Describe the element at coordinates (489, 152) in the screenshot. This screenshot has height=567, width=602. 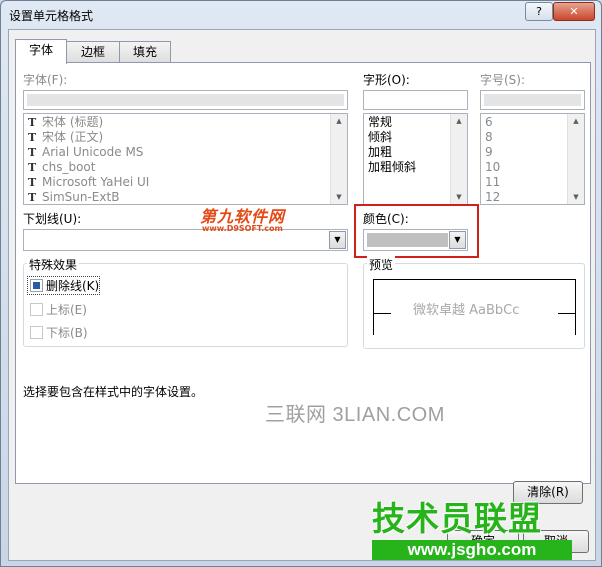
I see `list-item: 9` at that location.